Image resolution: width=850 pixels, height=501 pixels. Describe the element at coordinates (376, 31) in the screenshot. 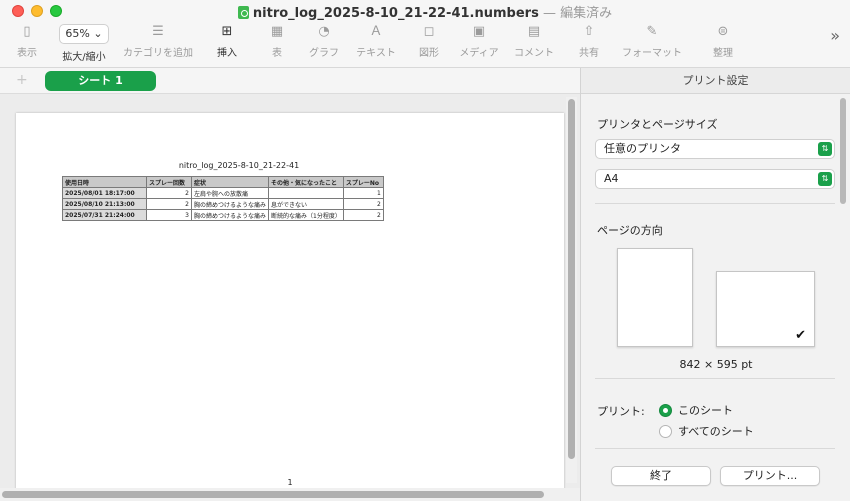

I see `text-icon: Ａ` at that location.